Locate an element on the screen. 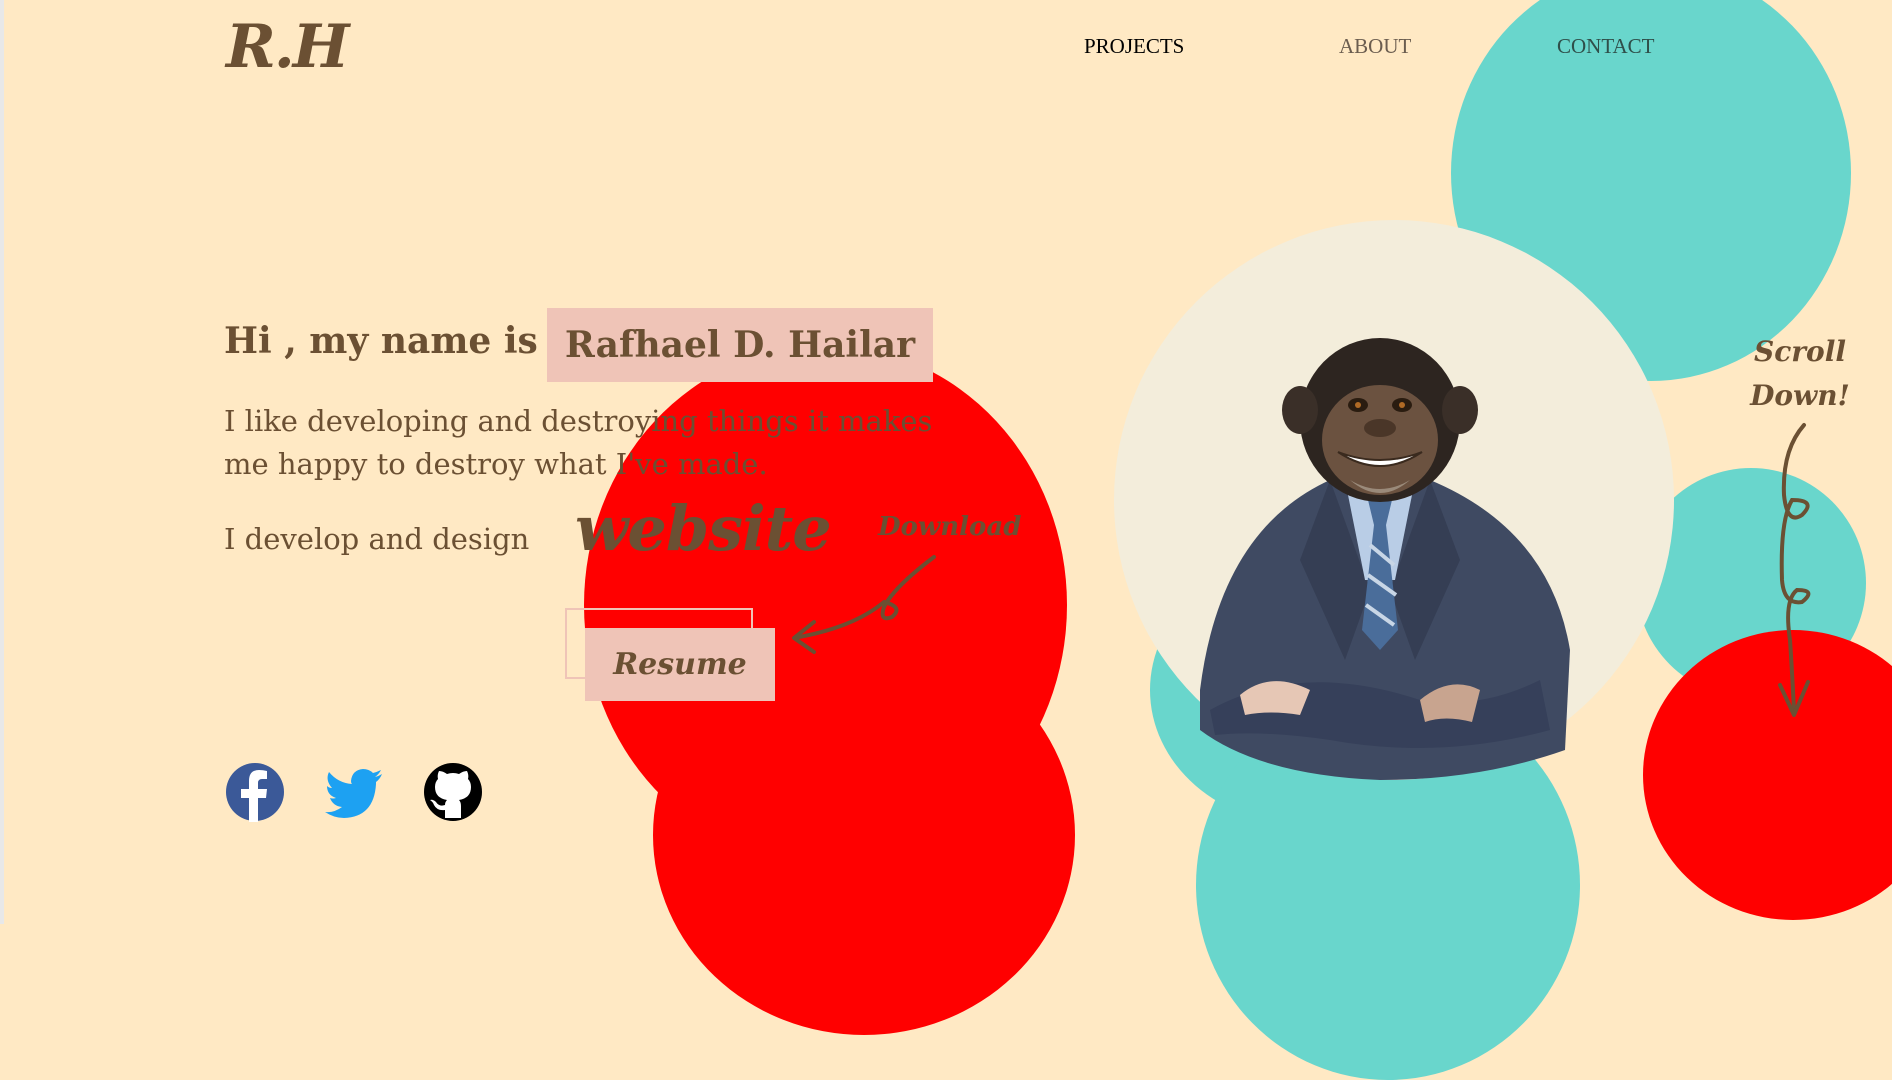 The width and height of the screenshot is (1892, 1080). twitter-icon is located at coordinates (354, 792).